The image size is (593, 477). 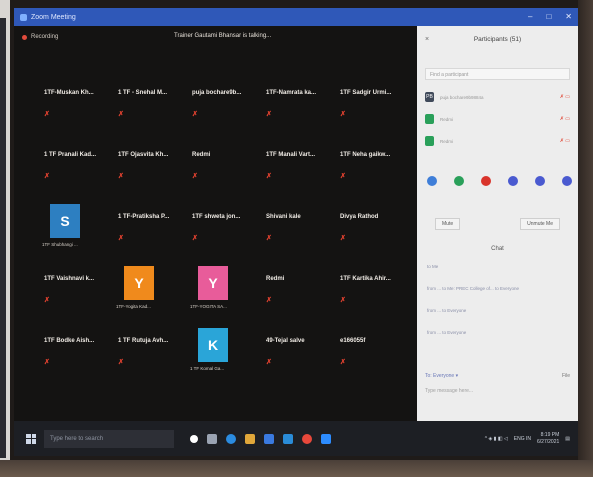 I want to click on photos-icon, so click(x=288, y=438).